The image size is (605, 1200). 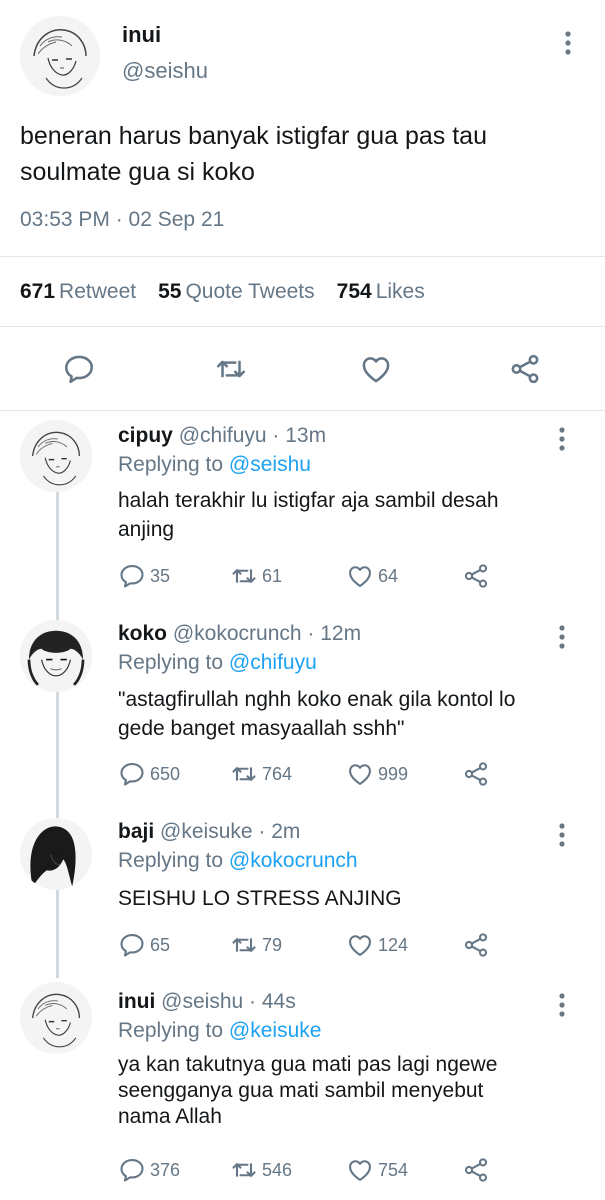 I want to click on replying-to: Replying to @keisuke, so click(x=219, y=1031).